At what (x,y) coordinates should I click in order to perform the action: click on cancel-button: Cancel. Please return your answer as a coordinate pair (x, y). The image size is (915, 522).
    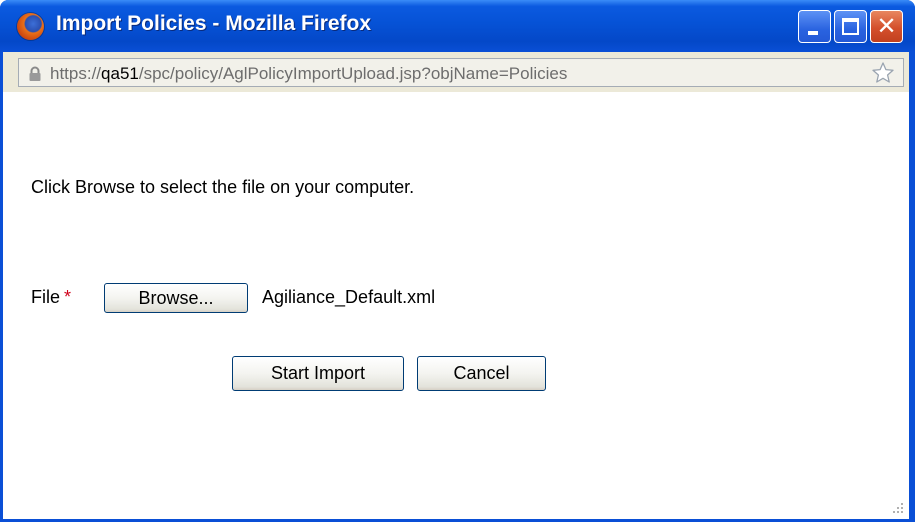
    Looking at the image, I should click on (481, 373).